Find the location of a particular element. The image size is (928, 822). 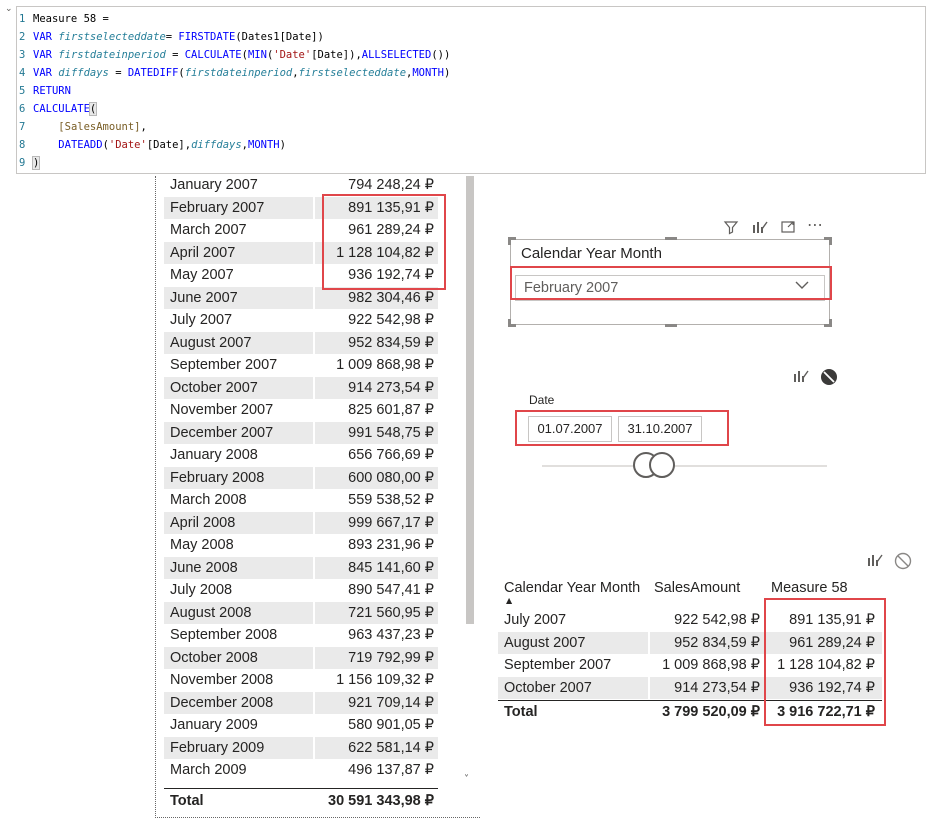

range-end-handle is located at coordinates (662, 465).